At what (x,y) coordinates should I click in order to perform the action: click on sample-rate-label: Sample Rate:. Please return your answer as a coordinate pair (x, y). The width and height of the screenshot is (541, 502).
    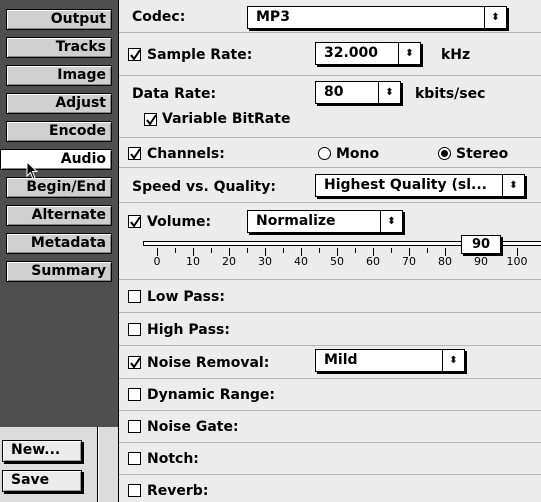
    Looking at the image, I should click on (200, 55).